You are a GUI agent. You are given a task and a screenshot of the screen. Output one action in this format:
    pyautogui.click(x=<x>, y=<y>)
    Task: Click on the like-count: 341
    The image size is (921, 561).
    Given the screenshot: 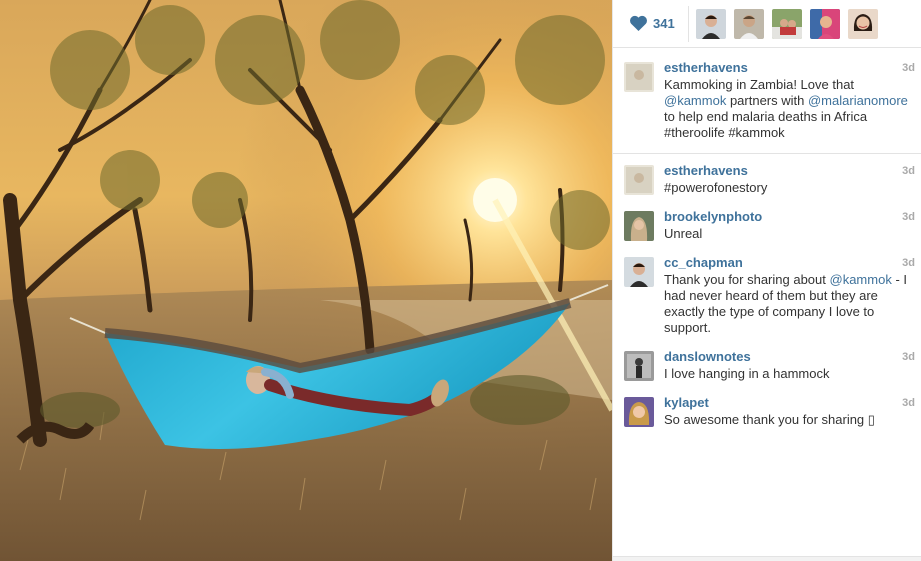 What is the action you would take?
    pyautogui.click(x=664, y=23)
    